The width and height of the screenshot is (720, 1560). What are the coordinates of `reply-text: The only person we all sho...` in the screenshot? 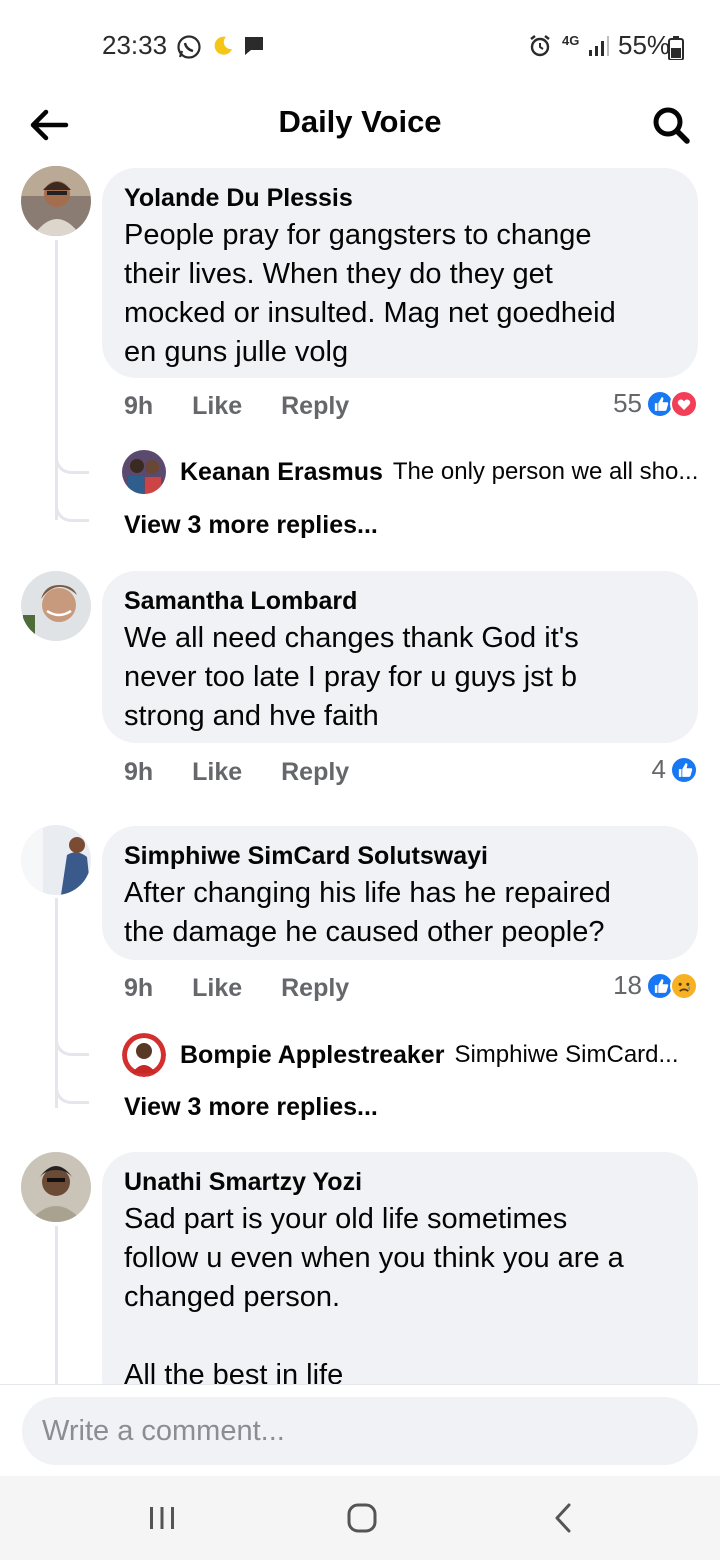 It's located at (545, 471).